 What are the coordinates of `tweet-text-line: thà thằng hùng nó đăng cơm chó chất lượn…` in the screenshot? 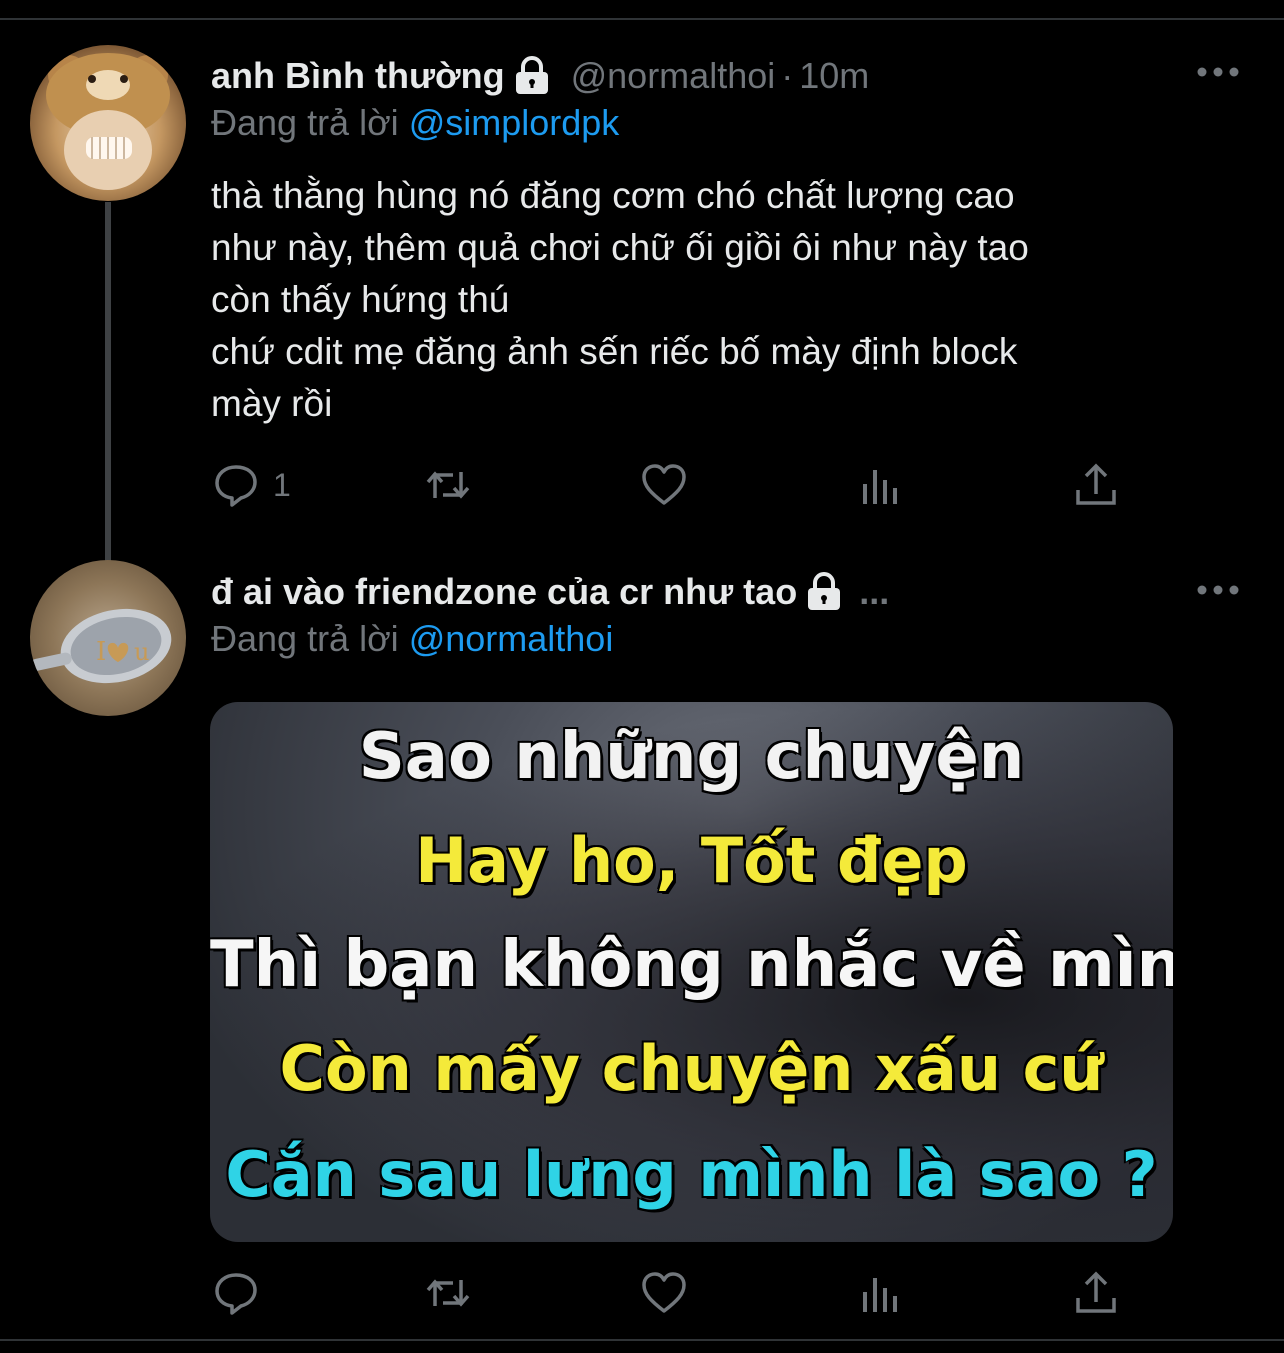 It's located at (613, 195).